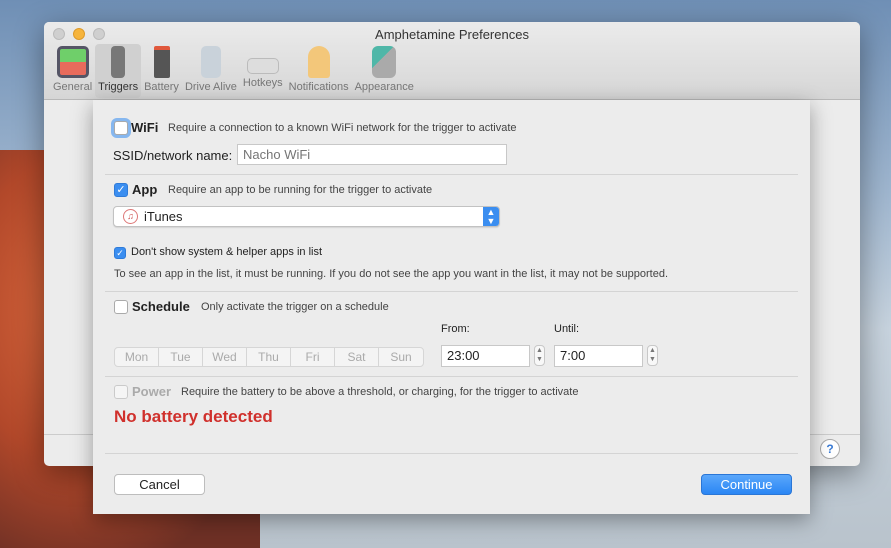  I want to click on app-checkbox: ✓, so click(121, 190).